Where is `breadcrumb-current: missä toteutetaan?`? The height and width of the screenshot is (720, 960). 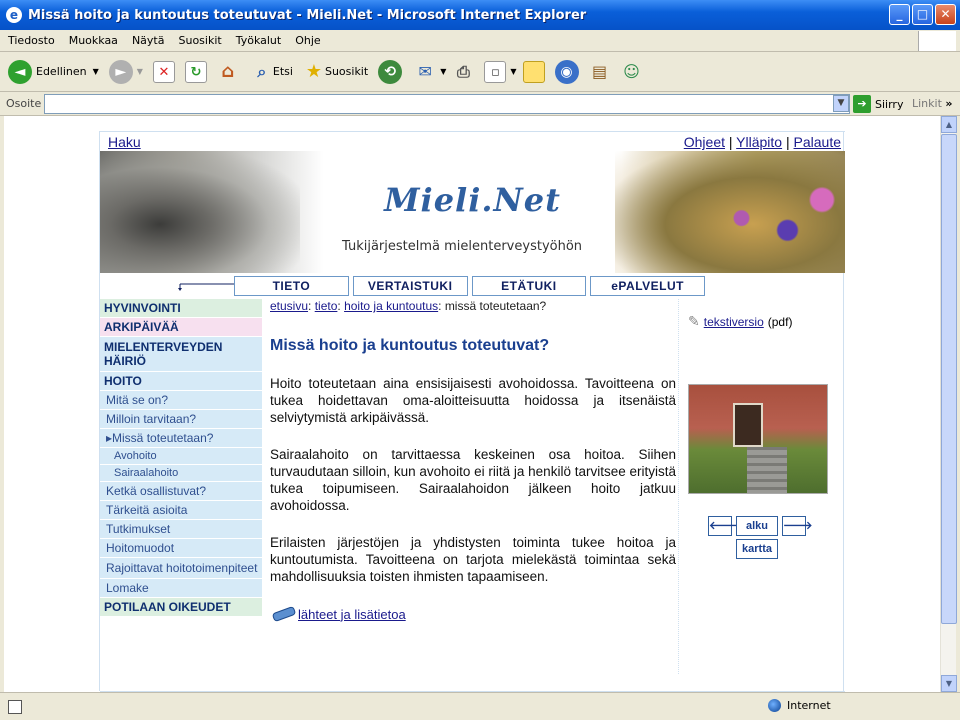
breadcrumb-current: missä toteutetaan? is located at coordinates (495, 306).